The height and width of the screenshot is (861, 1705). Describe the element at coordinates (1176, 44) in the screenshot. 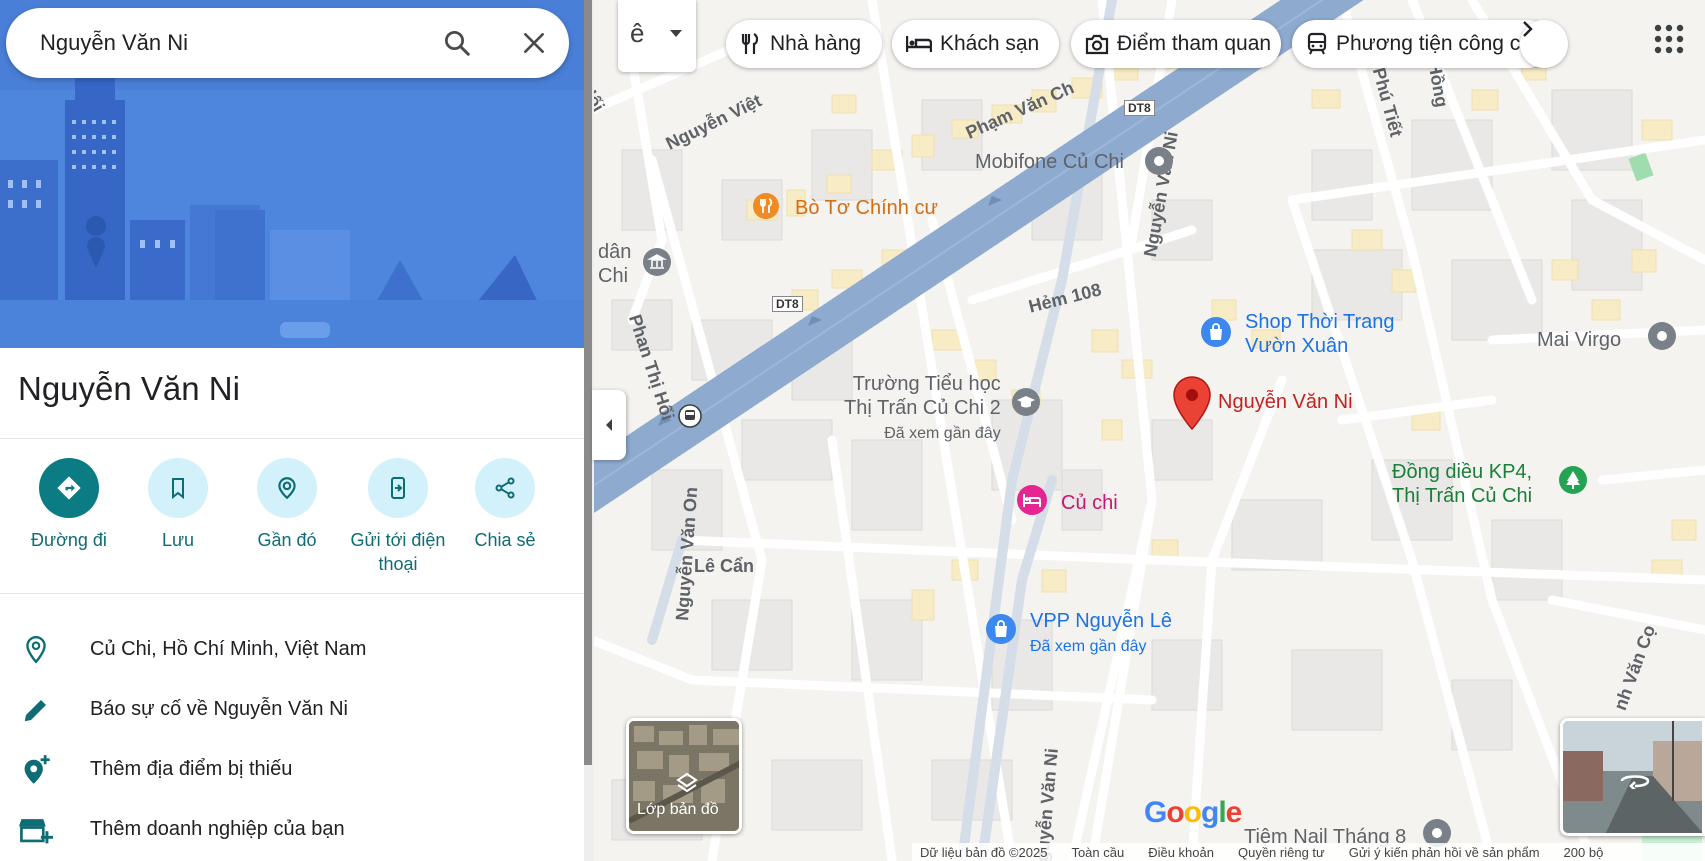

I see `chip-attractions: Điểm tham quan` at that location.